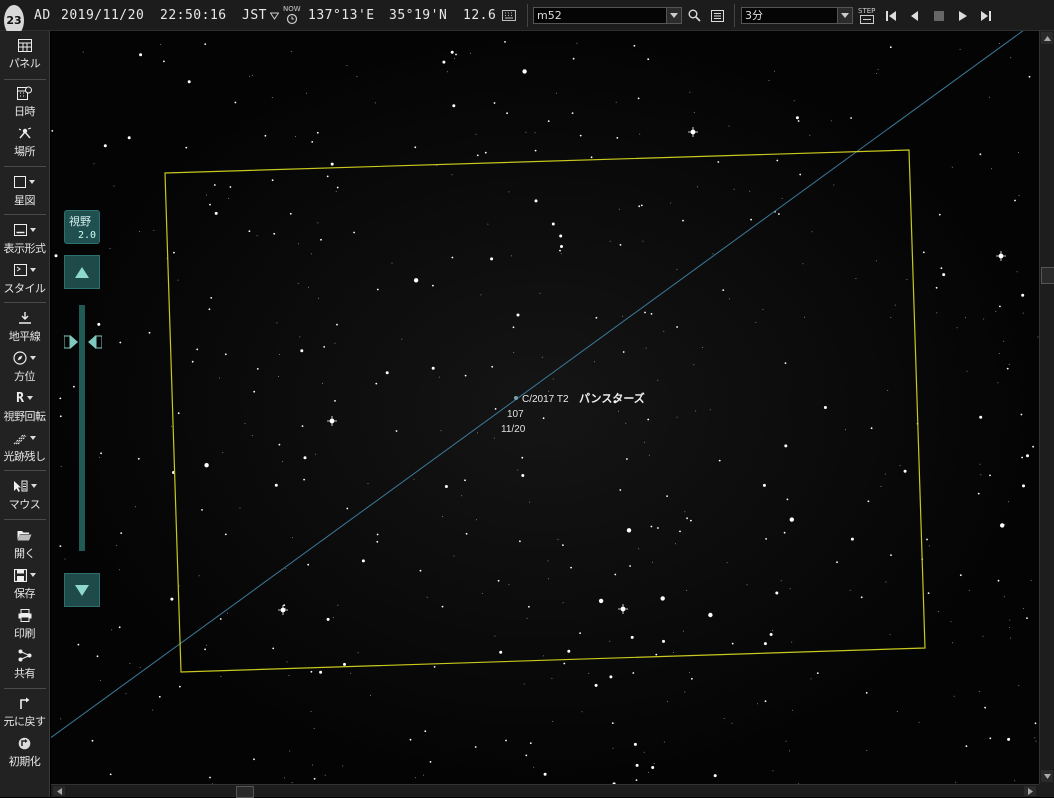 Image resolution: width=1054 pixels, height=798 pixels. Describe the element at coordinates (516, 398) in the screenshot. I see `comet-marker` at that location.